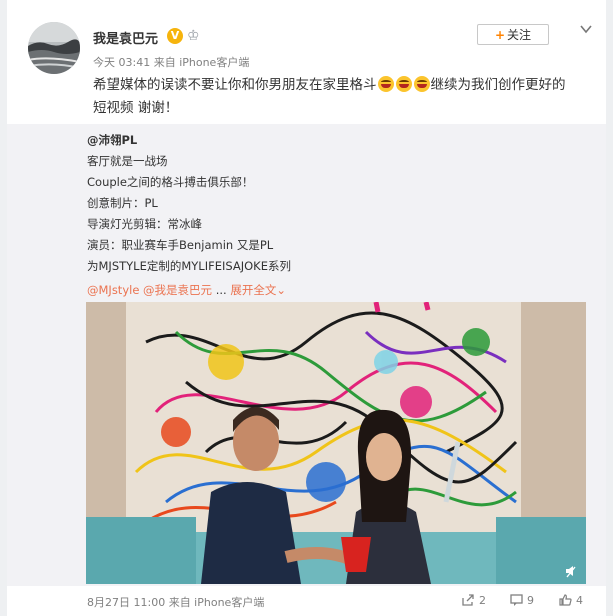  I want to click on repost-line: 为MJSTYLE定制的MYLIFEISAJOKE系列, so click(189, 266).